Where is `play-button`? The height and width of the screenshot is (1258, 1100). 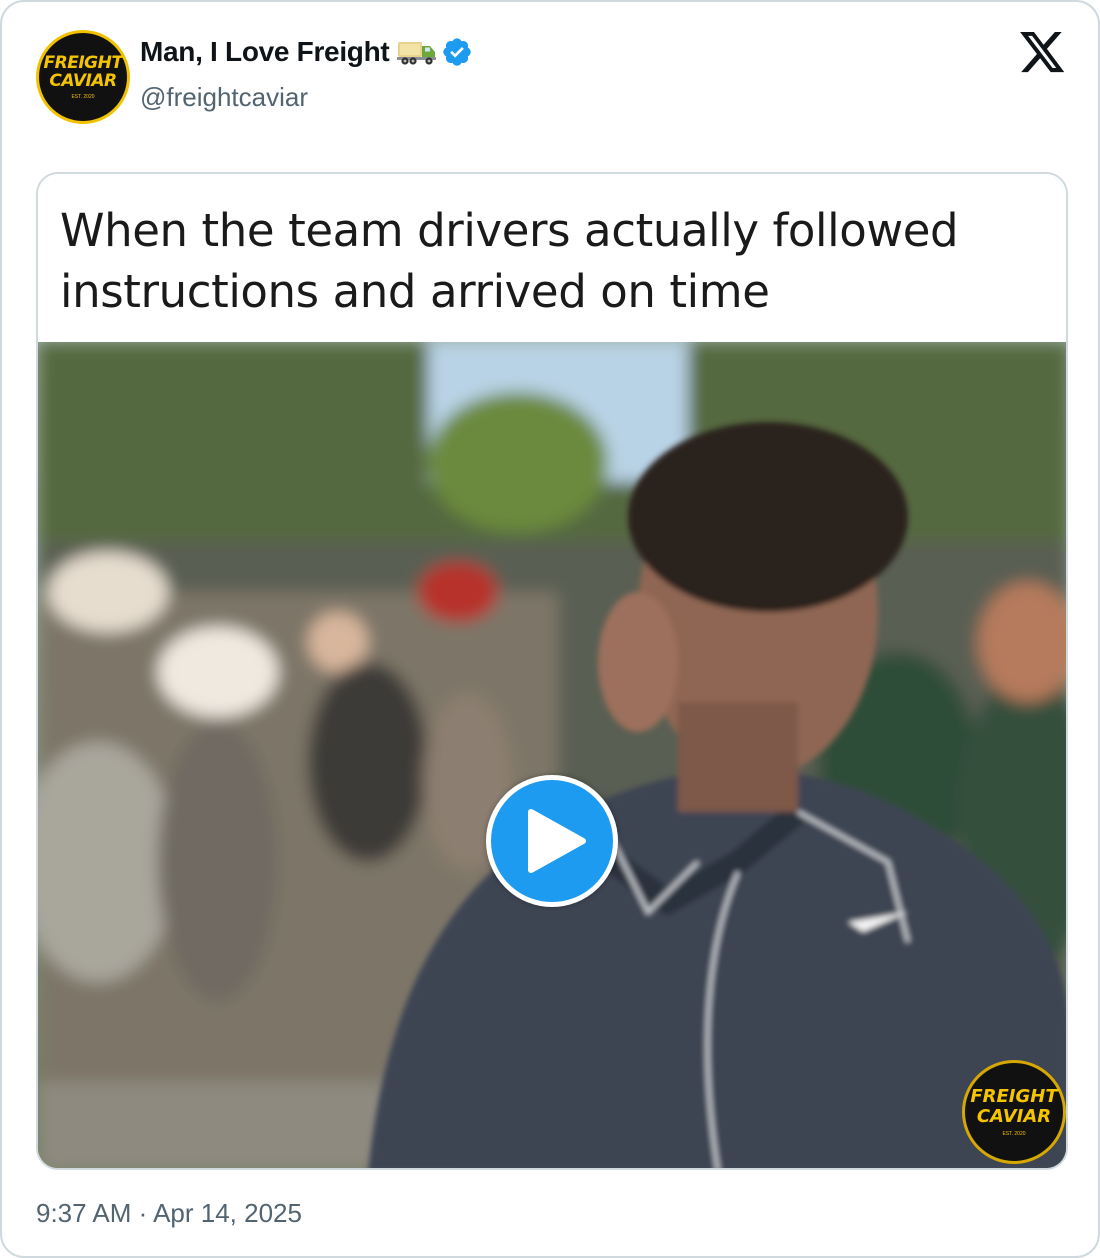
play-button is located at coordinates (552, 841).